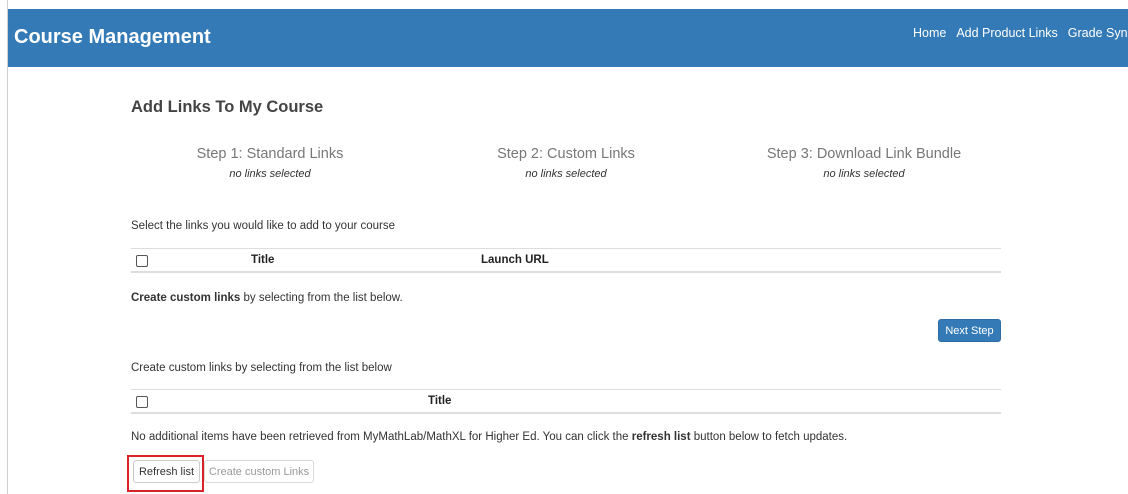 Image resolution: width=1128 pixels, height=494 pixels. What do you see at coordinates (564, 4) in the screenshot?
I see `window-top-edge` at bounding box center [564, 4].